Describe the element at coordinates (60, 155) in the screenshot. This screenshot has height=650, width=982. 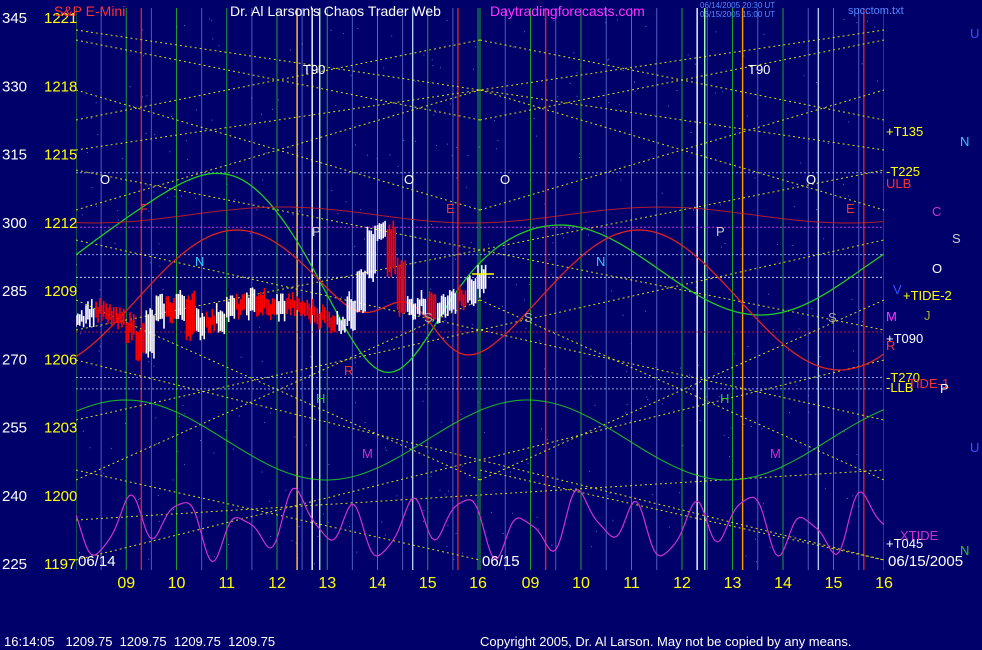
I see `price-axis-label: 1215` at that location.